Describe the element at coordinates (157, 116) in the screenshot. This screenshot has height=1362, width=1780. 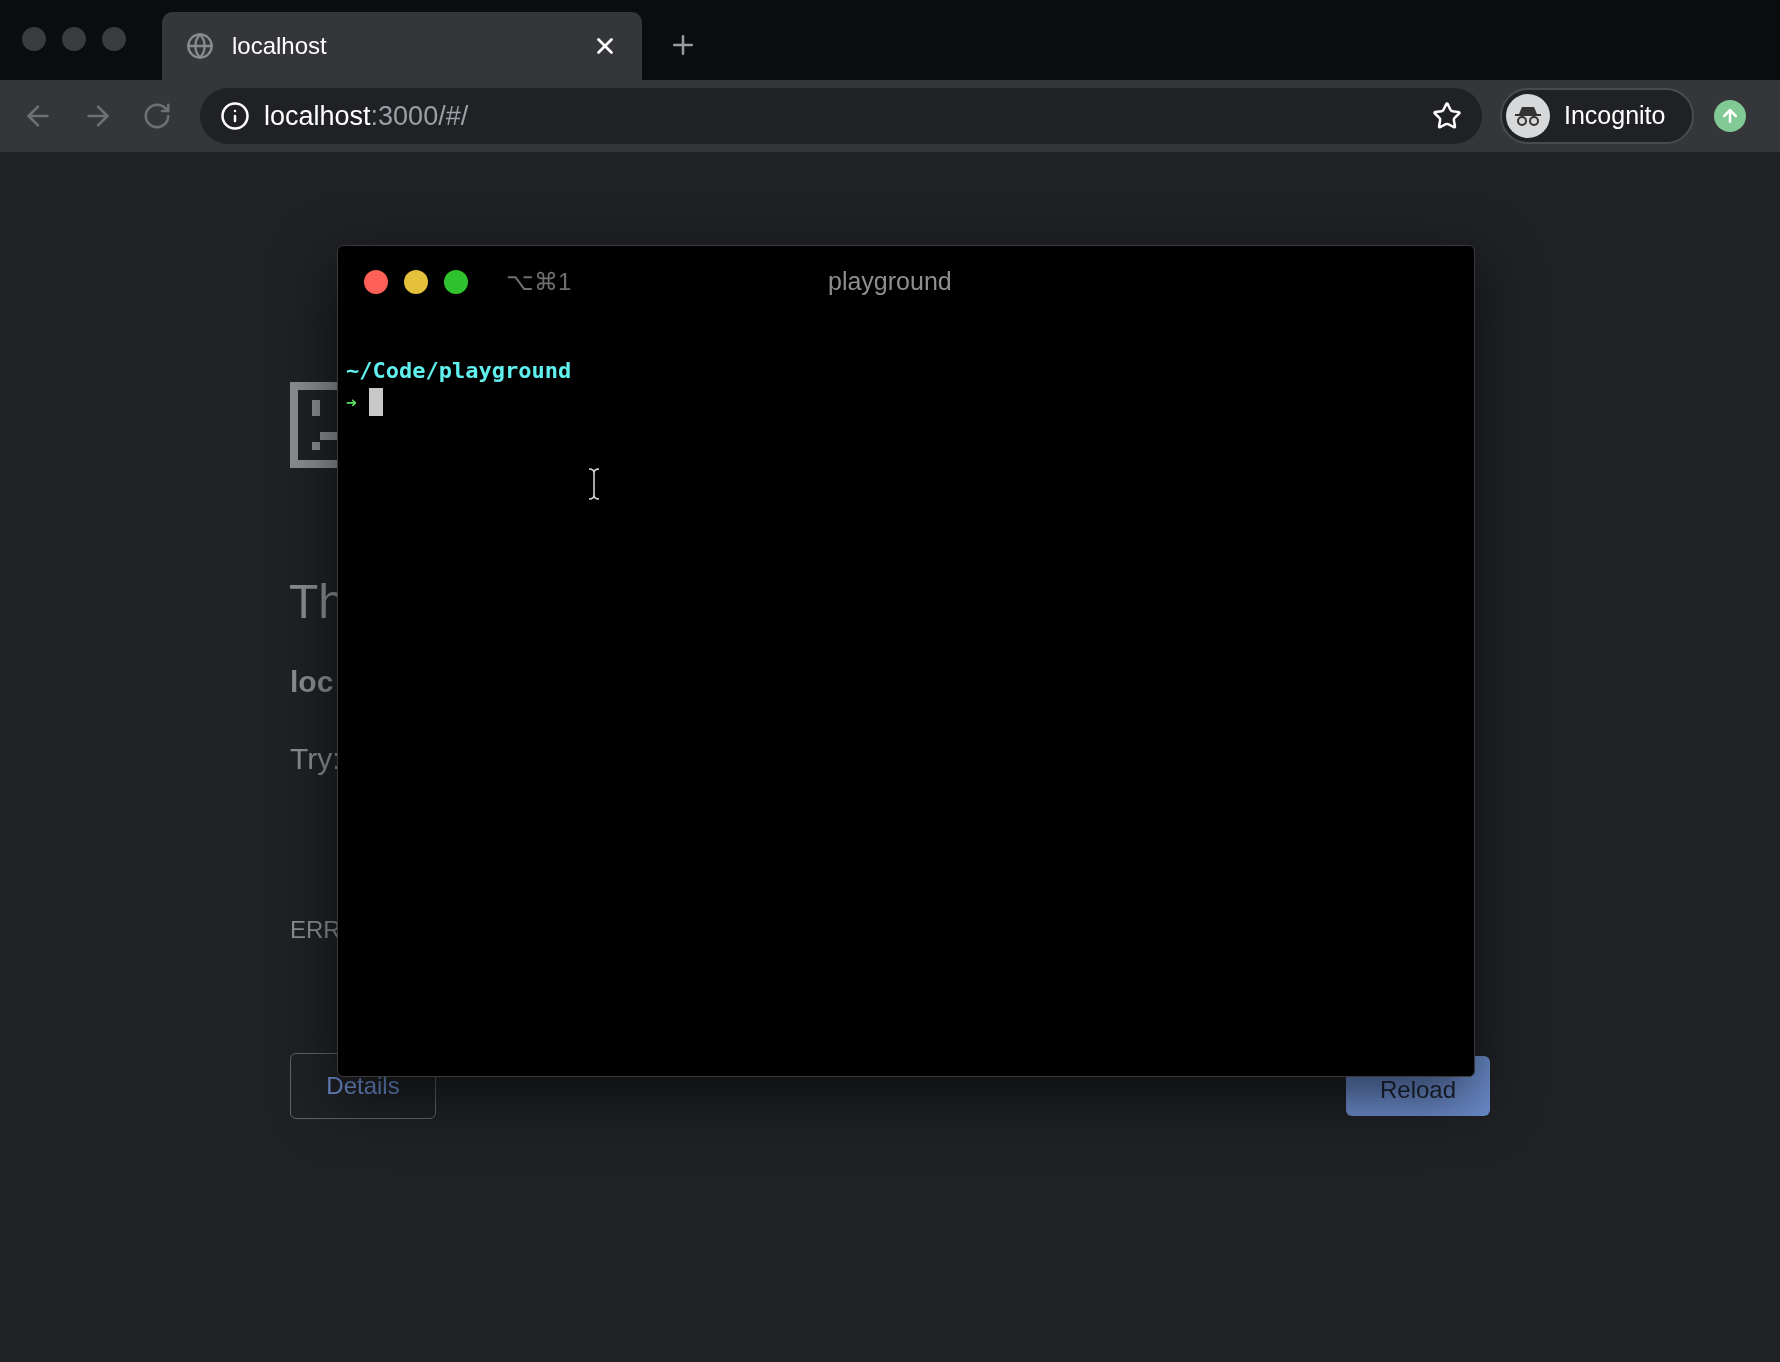
I see `reload-icon` at that location.